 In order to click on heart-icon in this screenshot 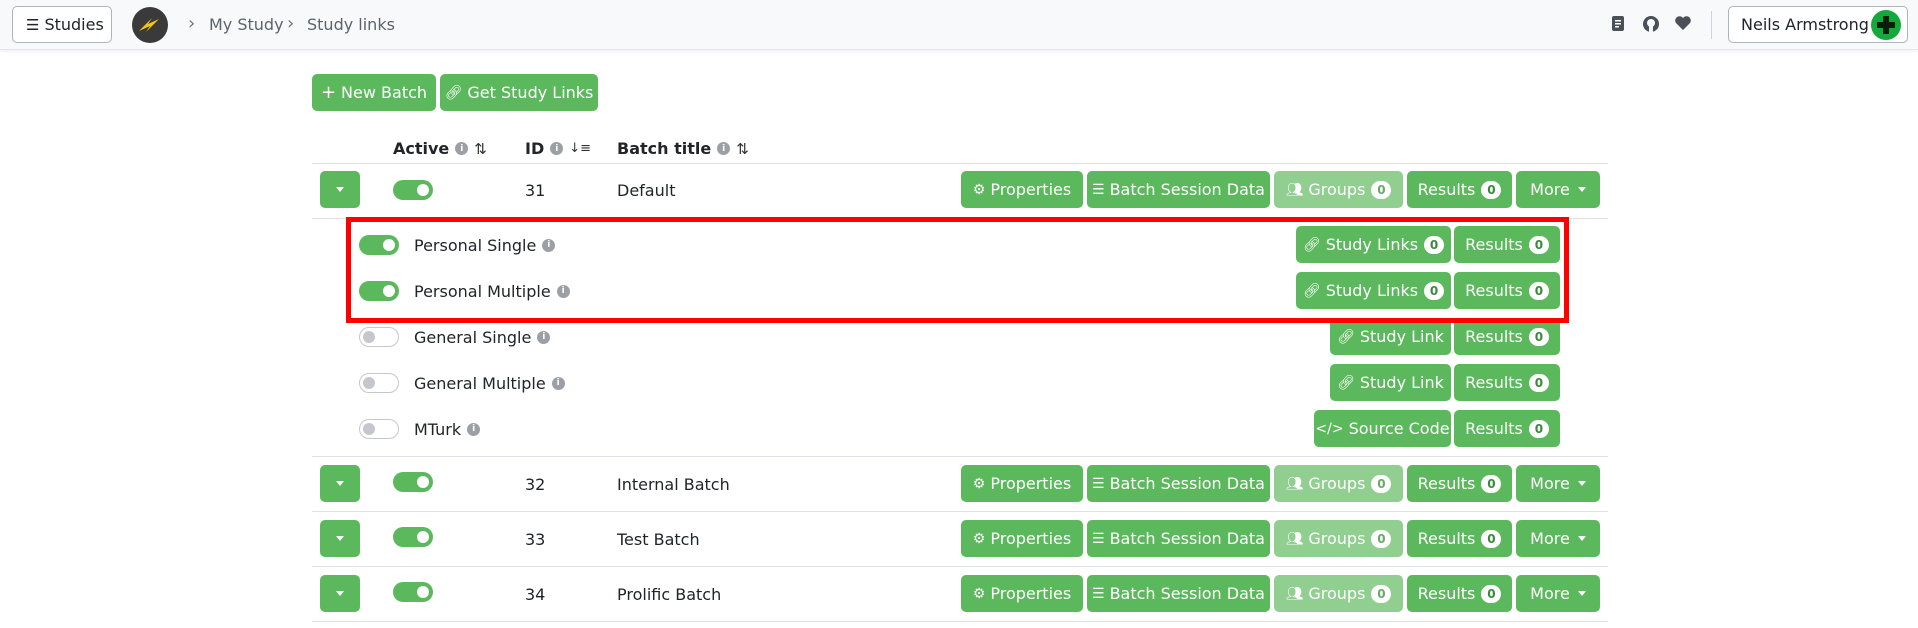, I will do `click(1683, 25)`.